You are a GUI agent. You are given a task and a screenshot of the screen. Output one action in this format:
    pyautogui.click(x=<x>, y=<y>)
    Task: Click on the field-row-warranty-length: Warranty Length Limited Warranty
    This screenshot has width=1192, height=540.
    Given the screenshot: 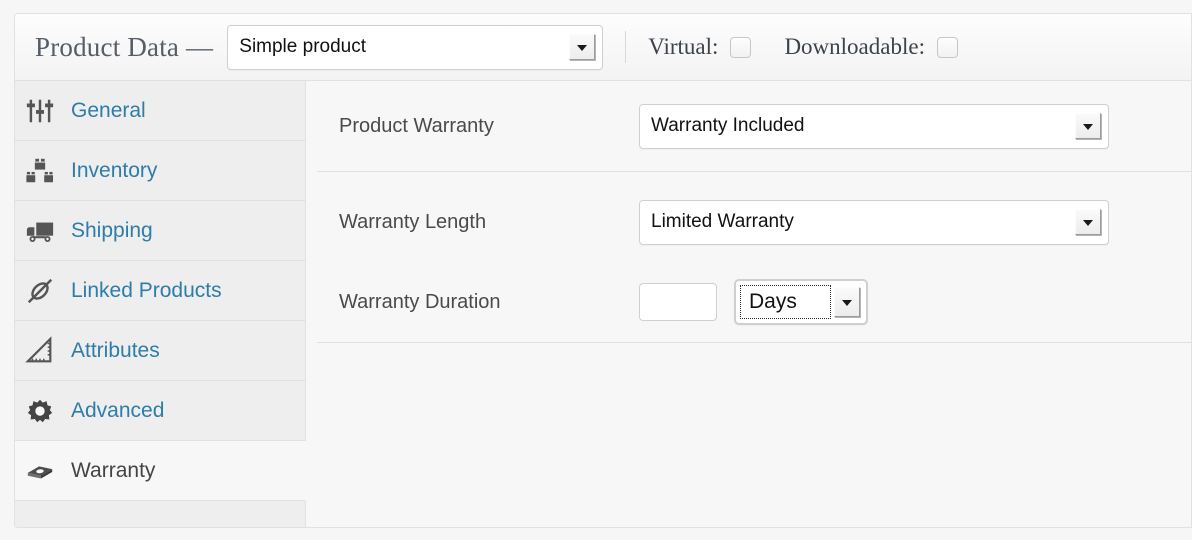 What is the action you would take?
    pyautogui.click(x=749, y=217)
    